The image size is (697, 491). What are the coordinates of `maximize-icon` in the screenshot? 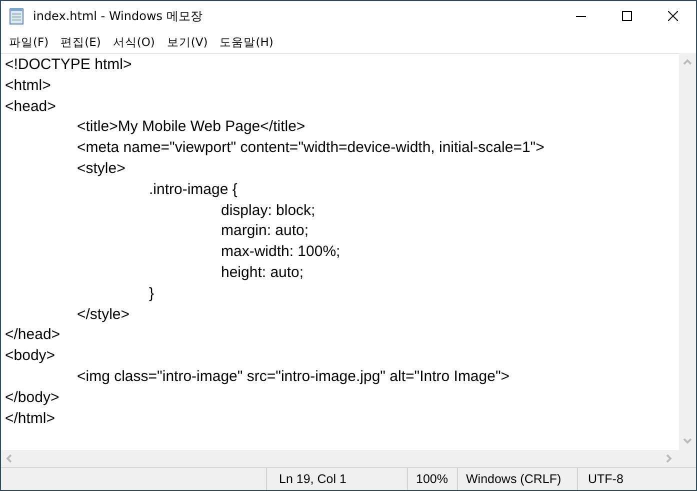 It's located at (627, 16).